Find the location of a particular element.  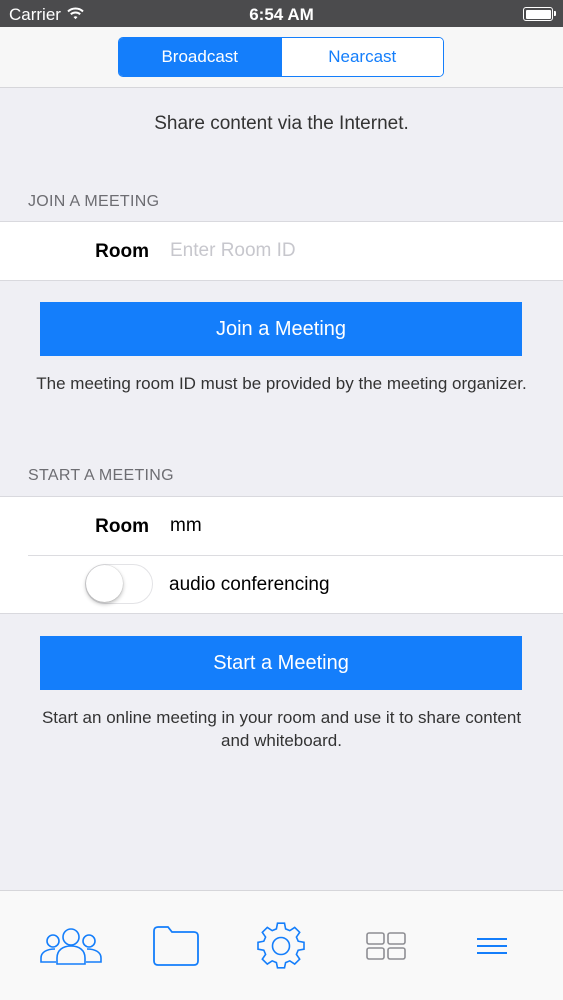

status-time: 6:54 AM is located at coordinates (281, 14).